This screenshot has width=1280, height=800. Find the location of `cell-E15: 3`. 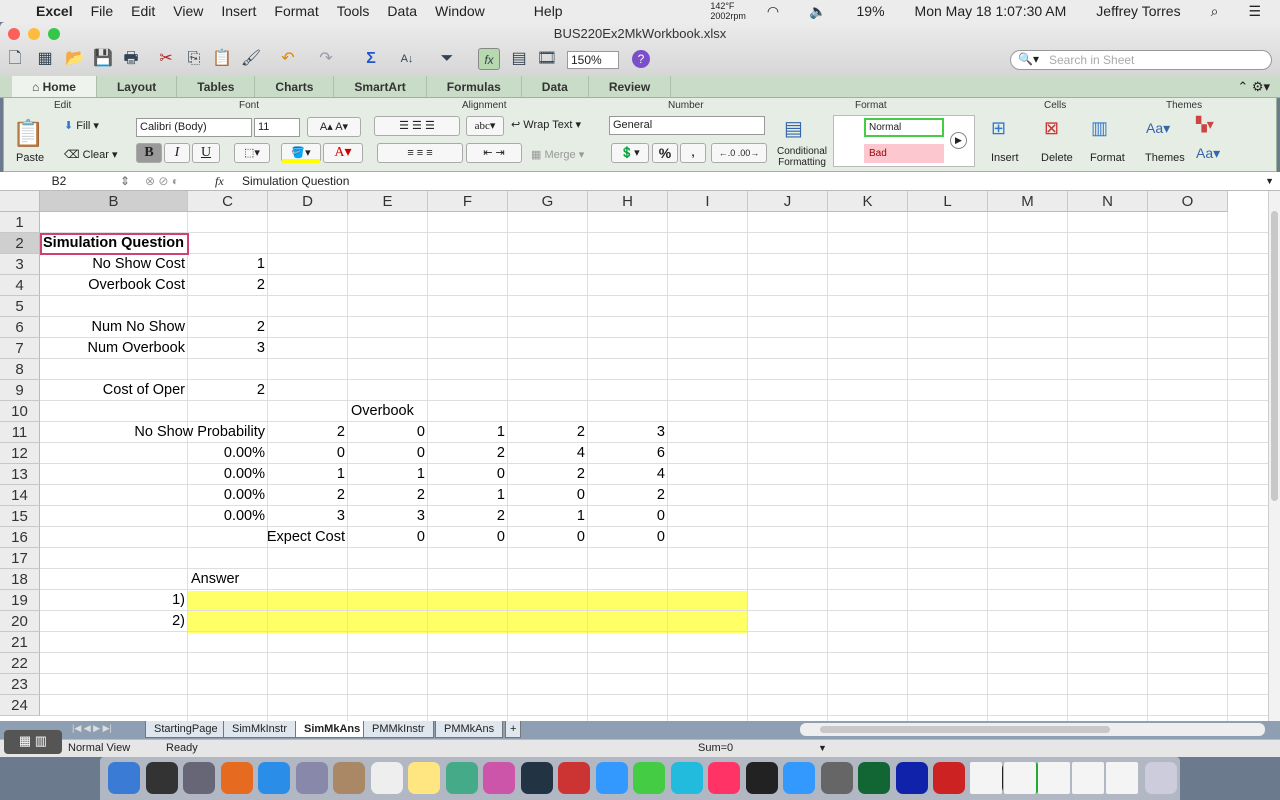

cell-E15: 3 is located at coordinates (421, 516).